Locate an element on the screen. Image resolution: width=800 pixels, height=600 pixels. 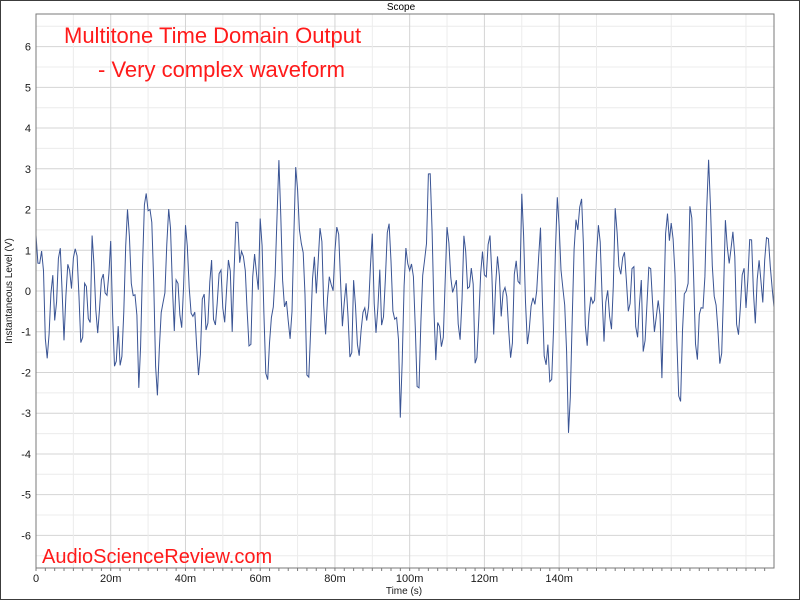
y-axis-label: Instantaneous Level (V) is located at coordinates (9, 291).